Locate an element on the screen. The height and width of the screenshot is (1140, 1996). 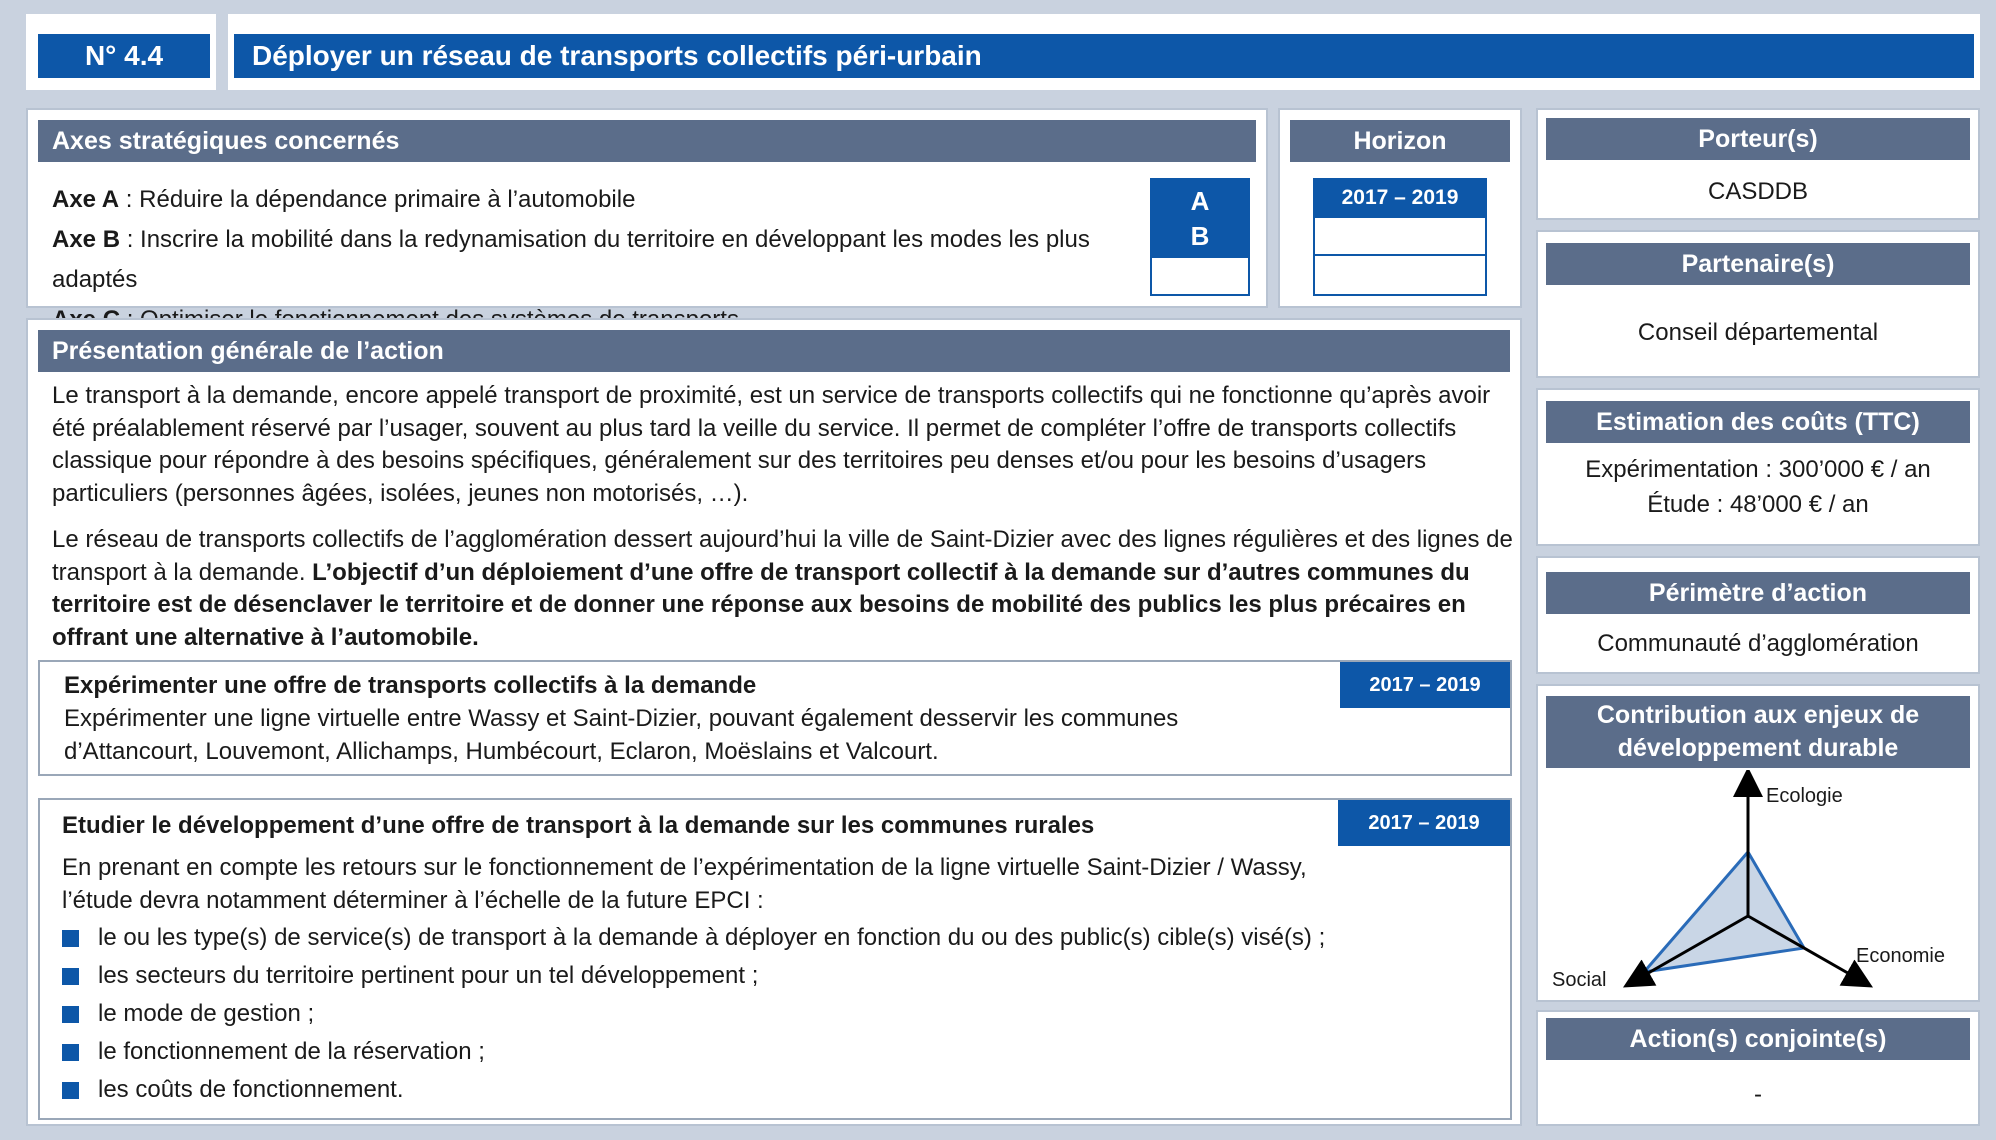
couts-line2: Étude : 48’000 € / an is located at coordinates (1758, 504).